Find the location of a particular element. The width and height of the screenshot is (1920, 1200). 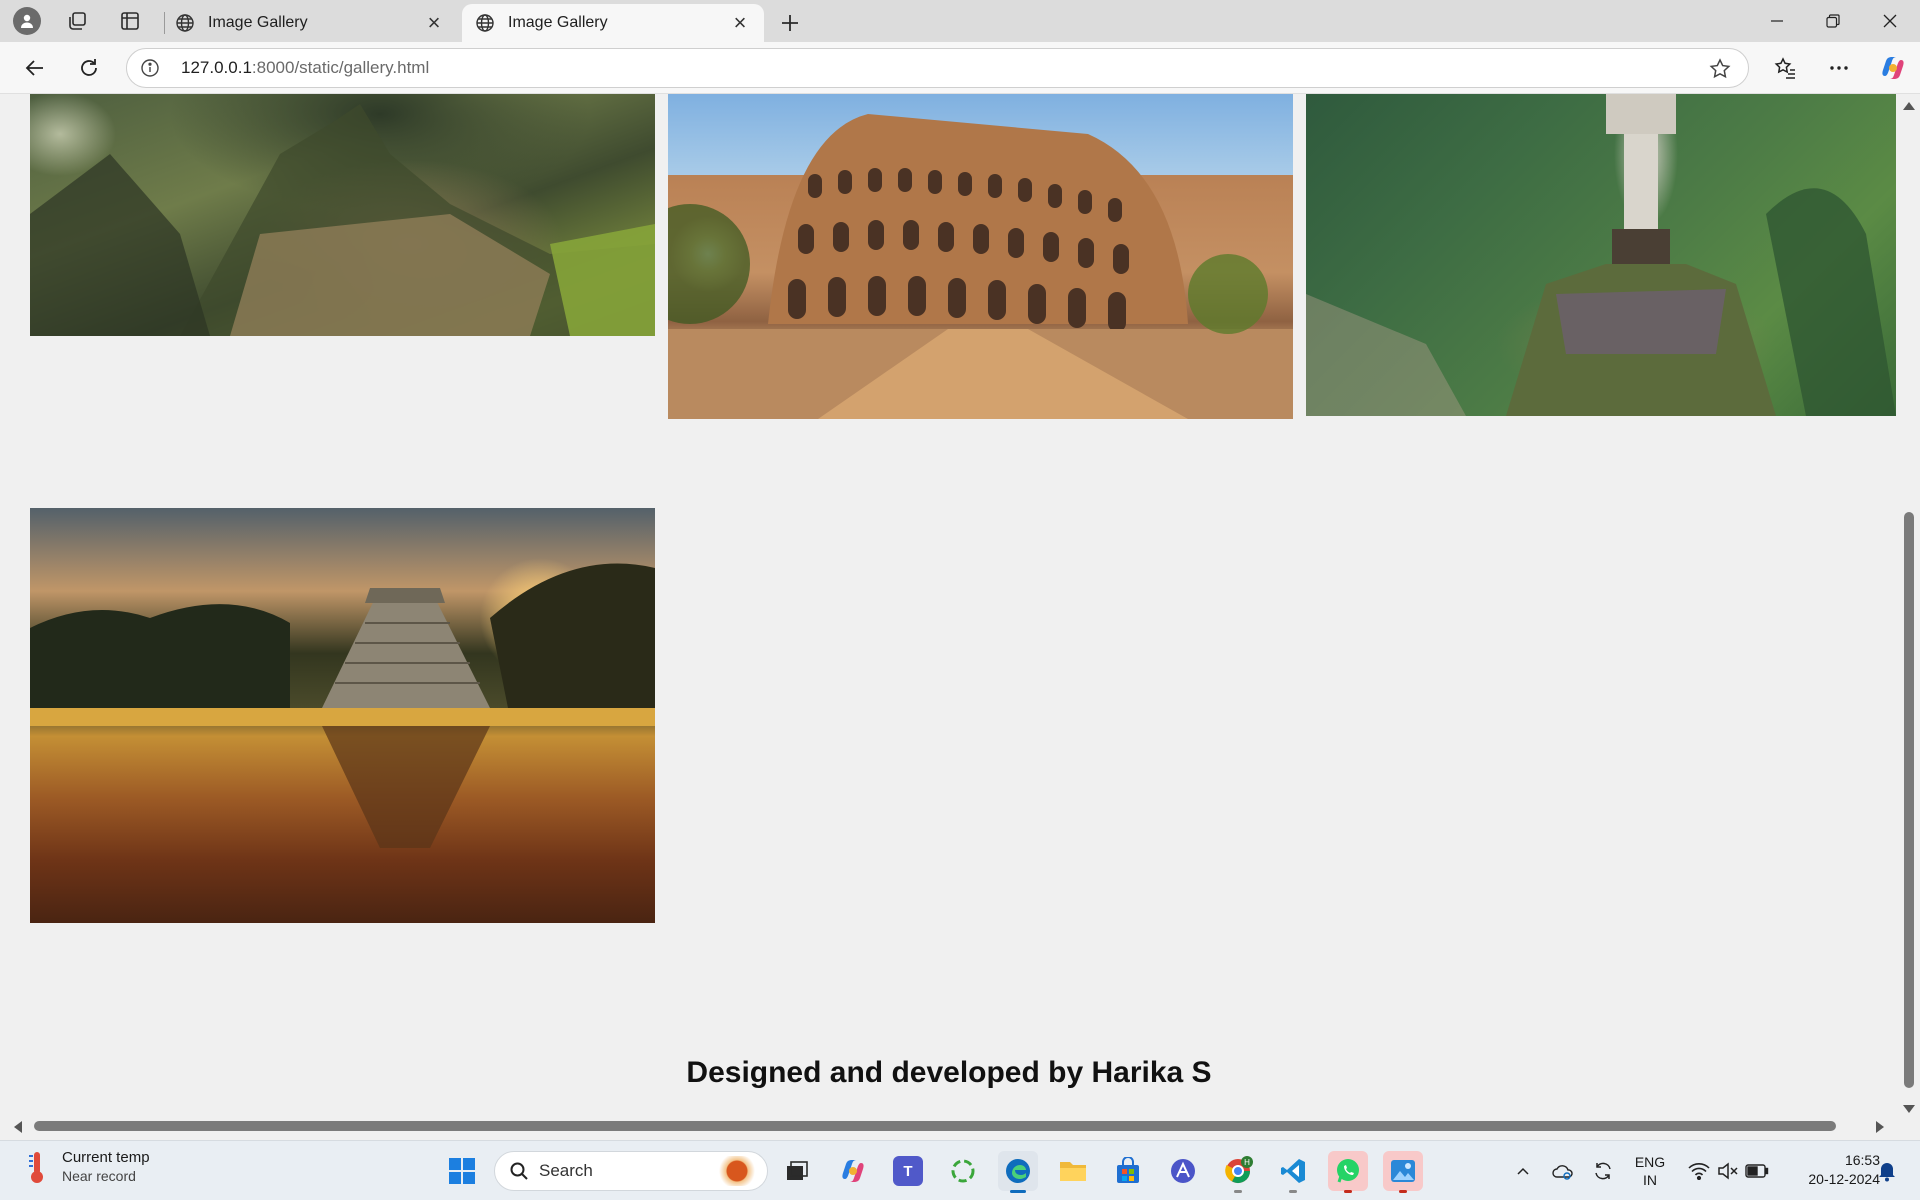

close-window-button is located at coordinates (1890, 21).